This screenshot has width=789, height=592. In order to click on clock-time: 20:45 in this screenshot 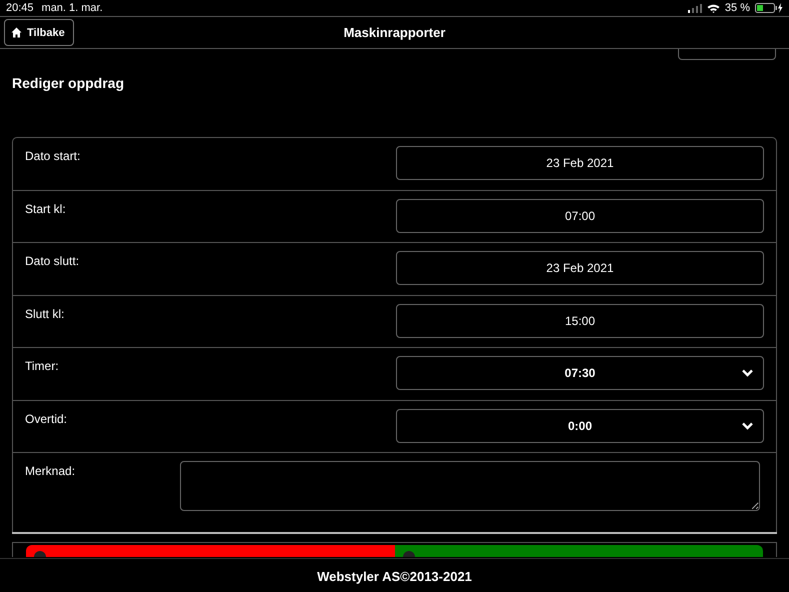, I will do `click(20, 8)`.